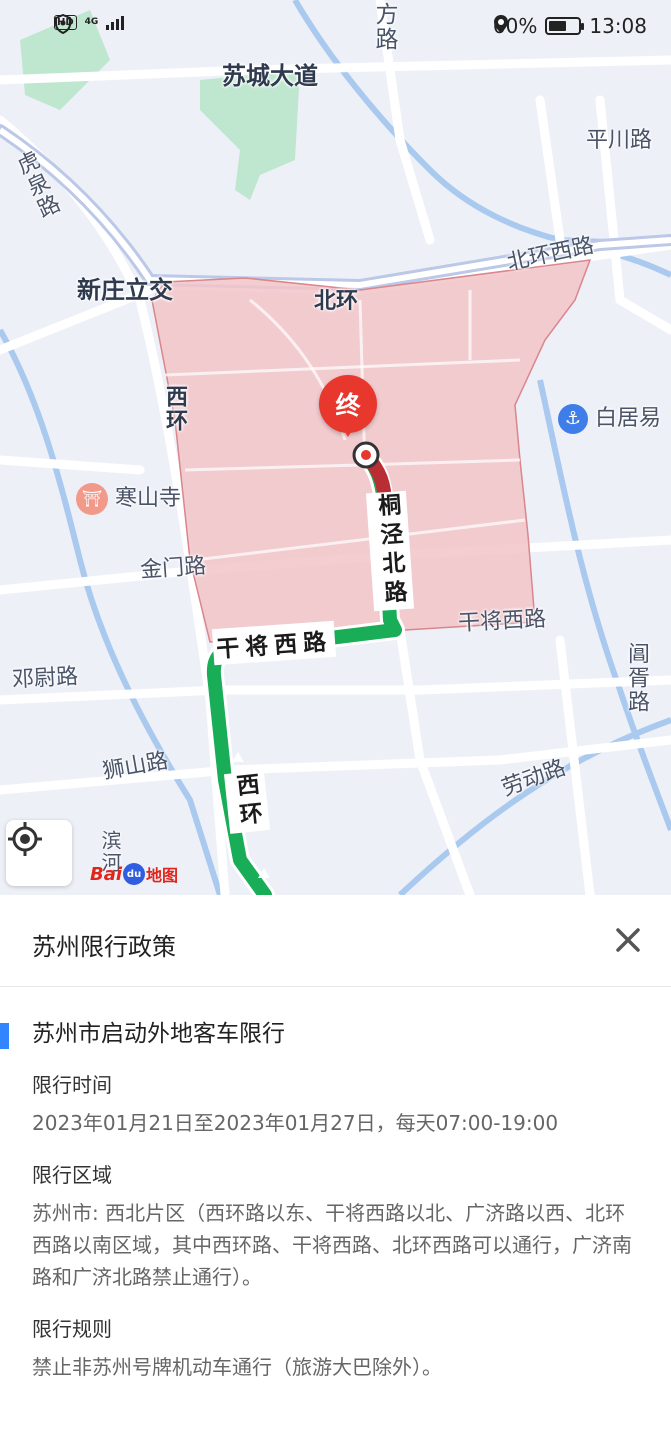 This screenshot has width=671, height=1453. What do you see at coordinates (72, 1085) in the screenshot?
I see `restriction-time-label: 限行时间` at bounding box center [72, 1085].